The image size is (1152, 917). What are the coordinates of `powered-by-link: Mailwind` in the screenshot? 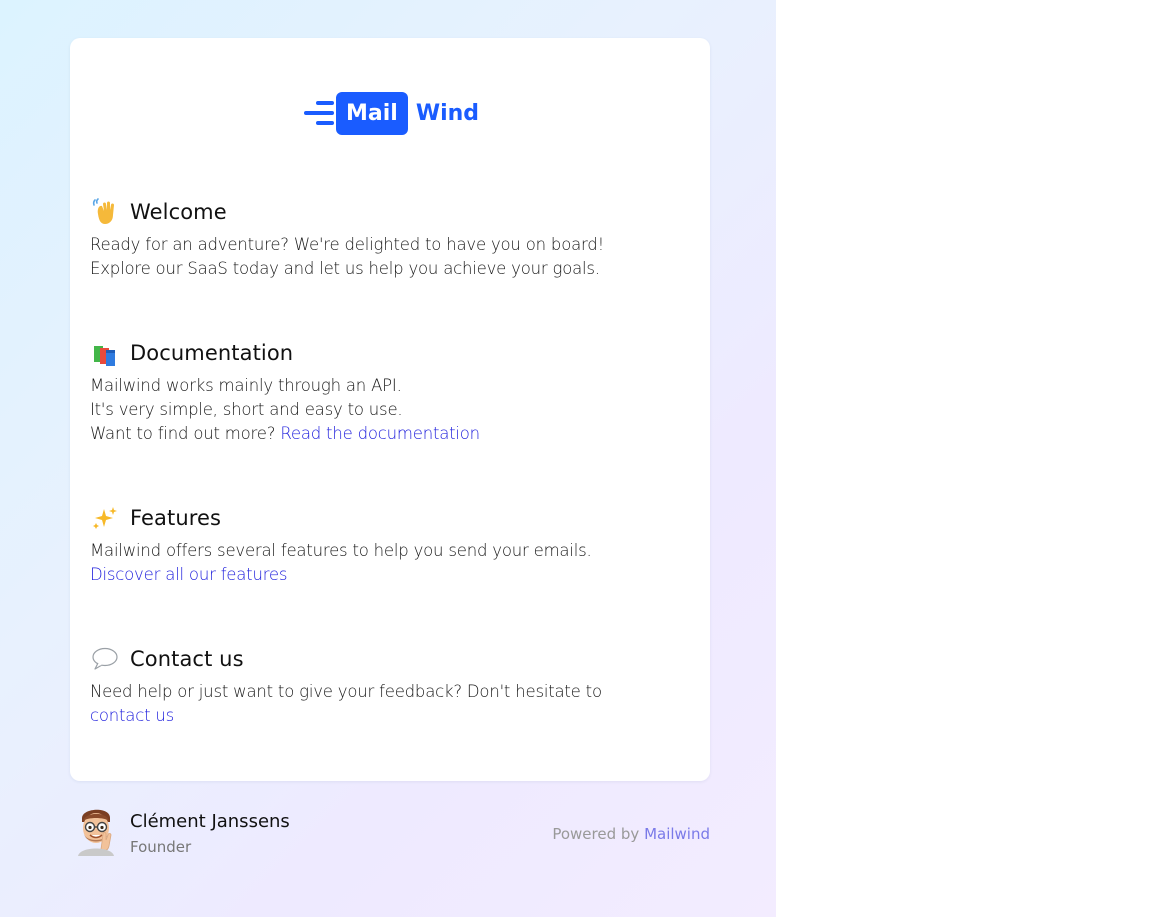 It's located at (677, 834).